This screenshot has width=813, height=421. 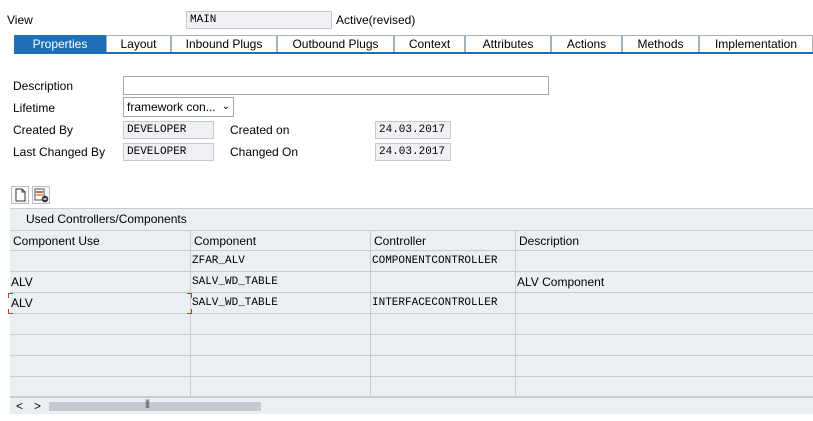 What do you see at coordinates (664, 240) in the screenshot?
I see `column-header-description: Description` at bounding box center [664, 240].